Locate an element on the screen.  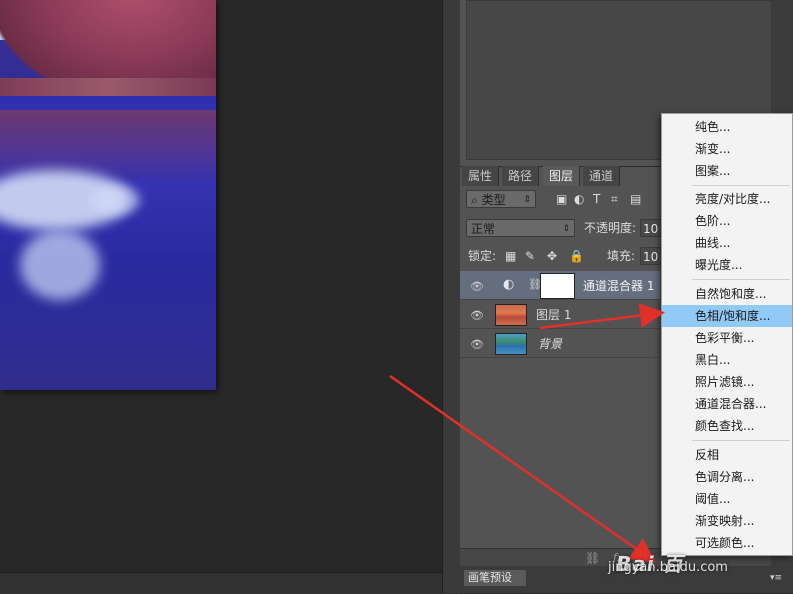
opacity-input: 10 is located at coordinates (651, 228).